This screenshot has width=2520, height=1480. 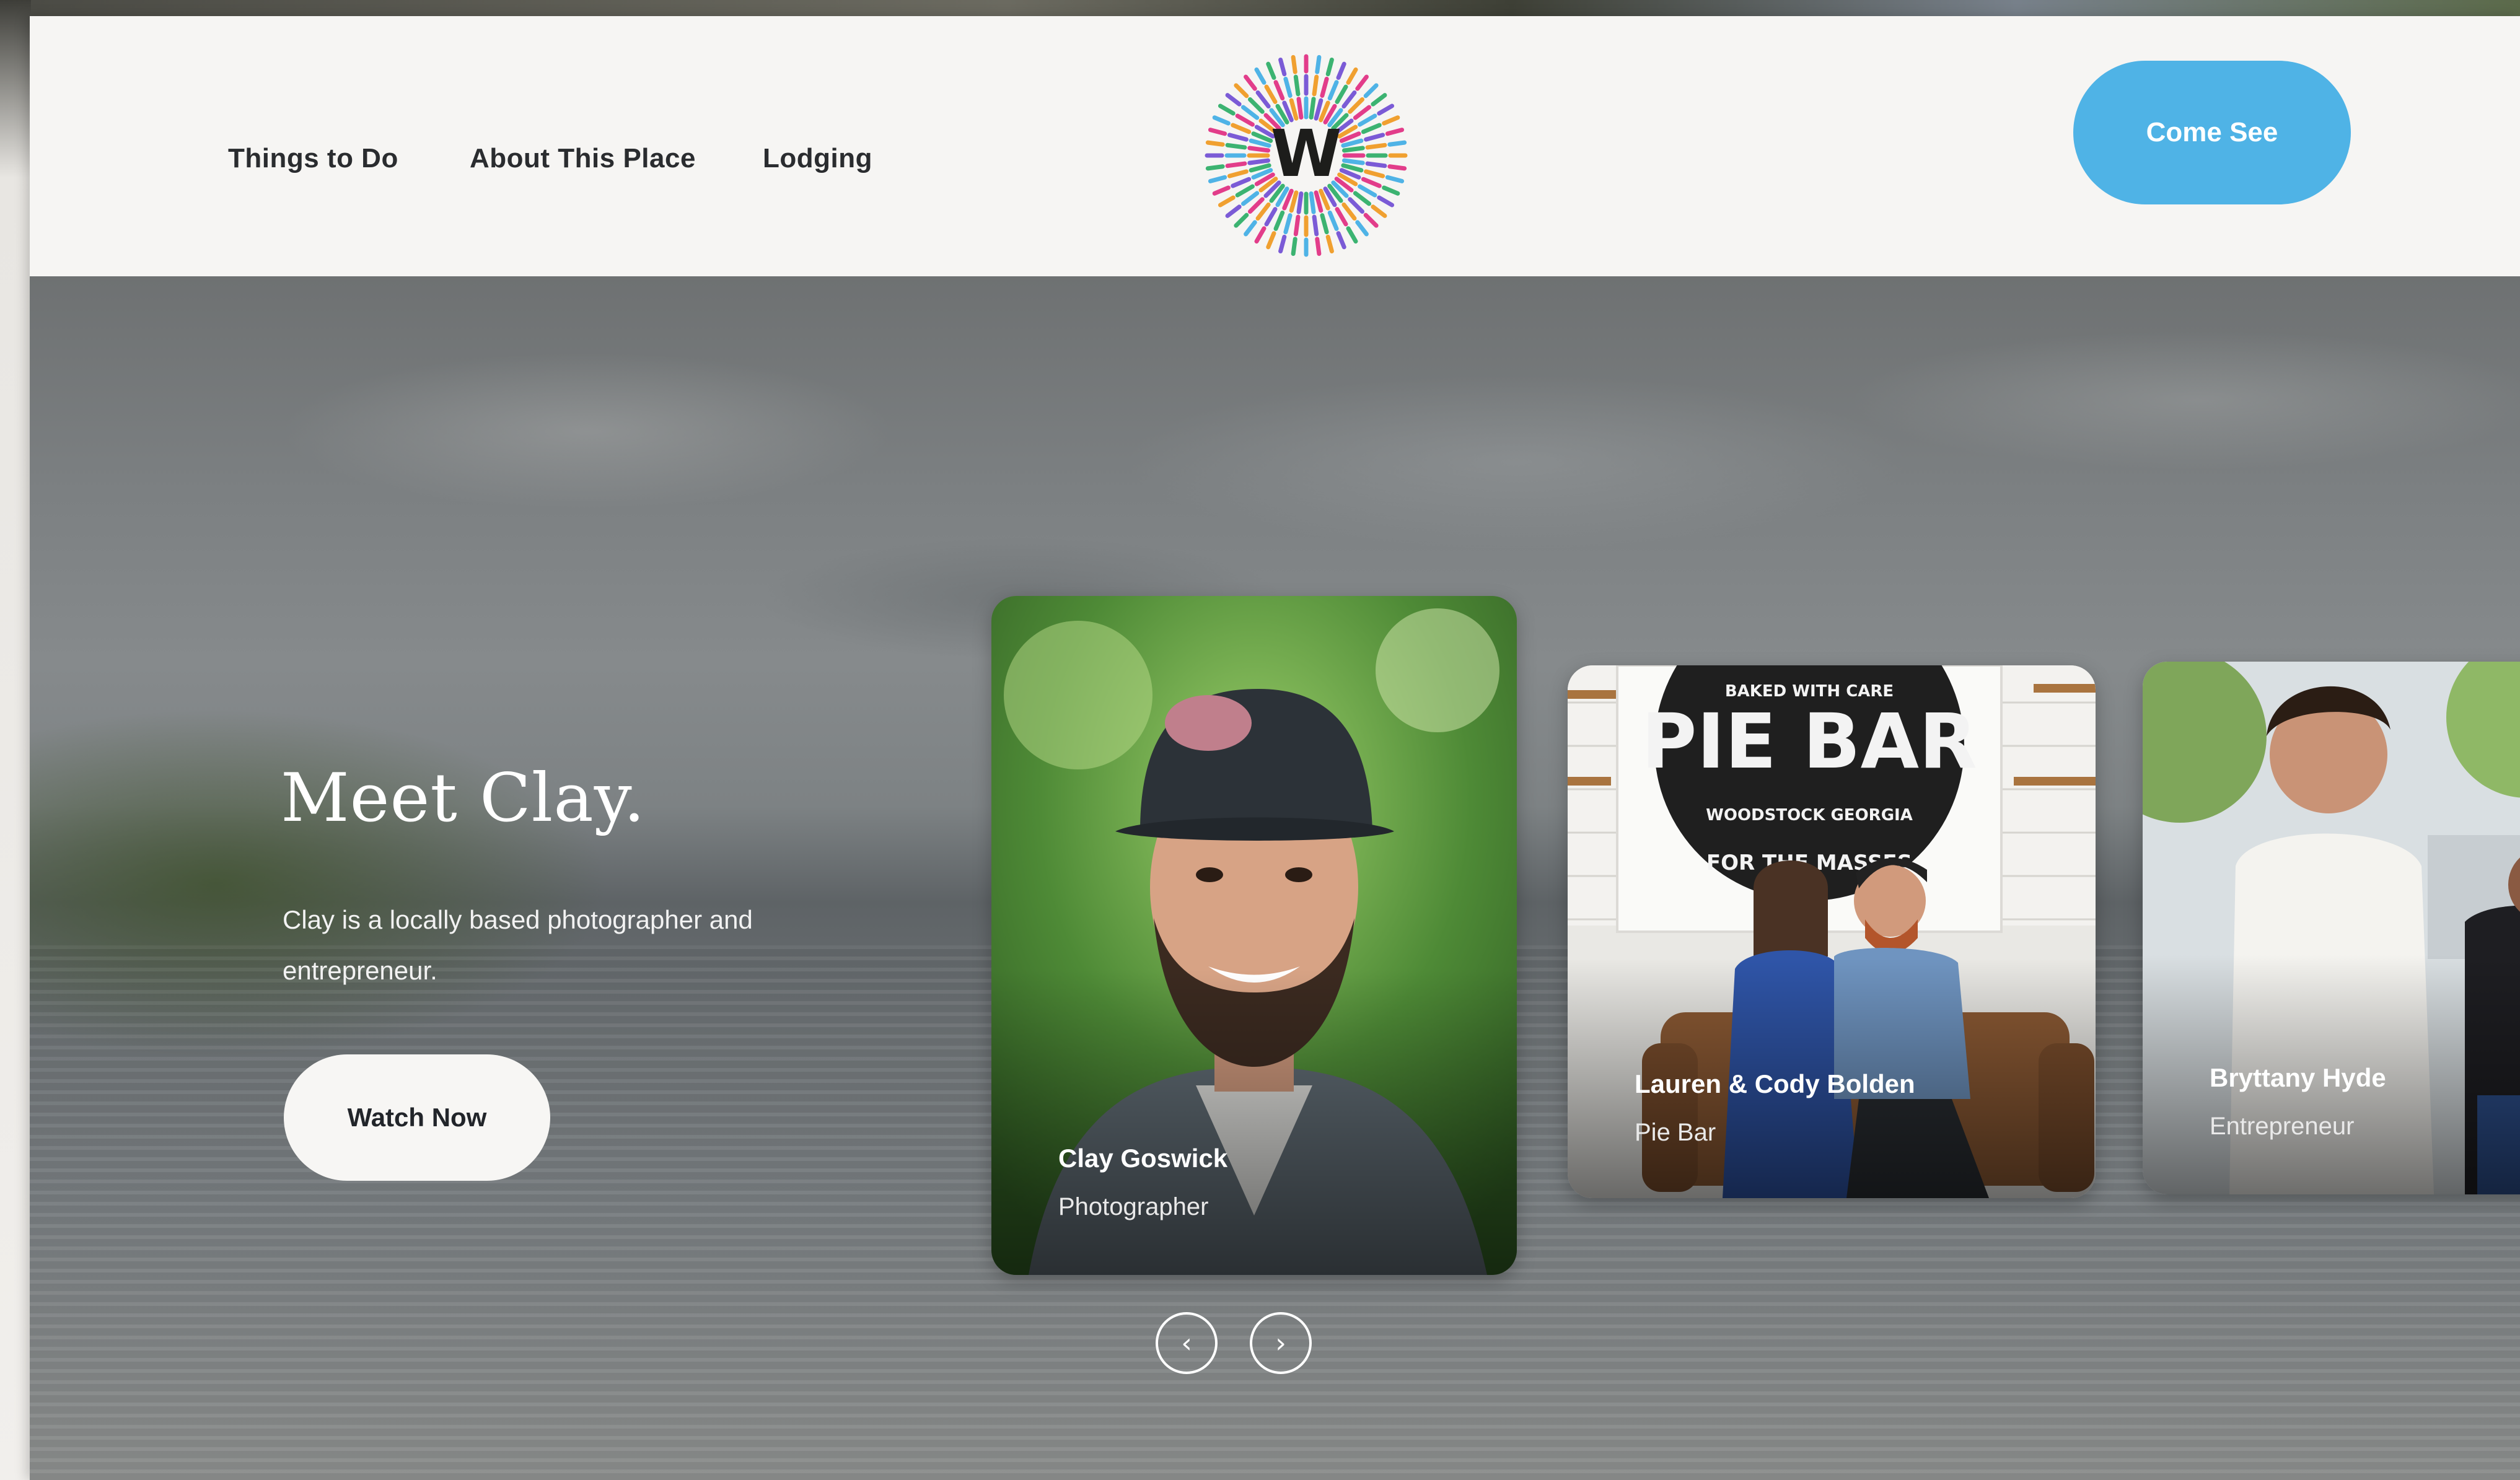 I want to click on chevron-right-icon: ›, so click(x=1280, y=1344).